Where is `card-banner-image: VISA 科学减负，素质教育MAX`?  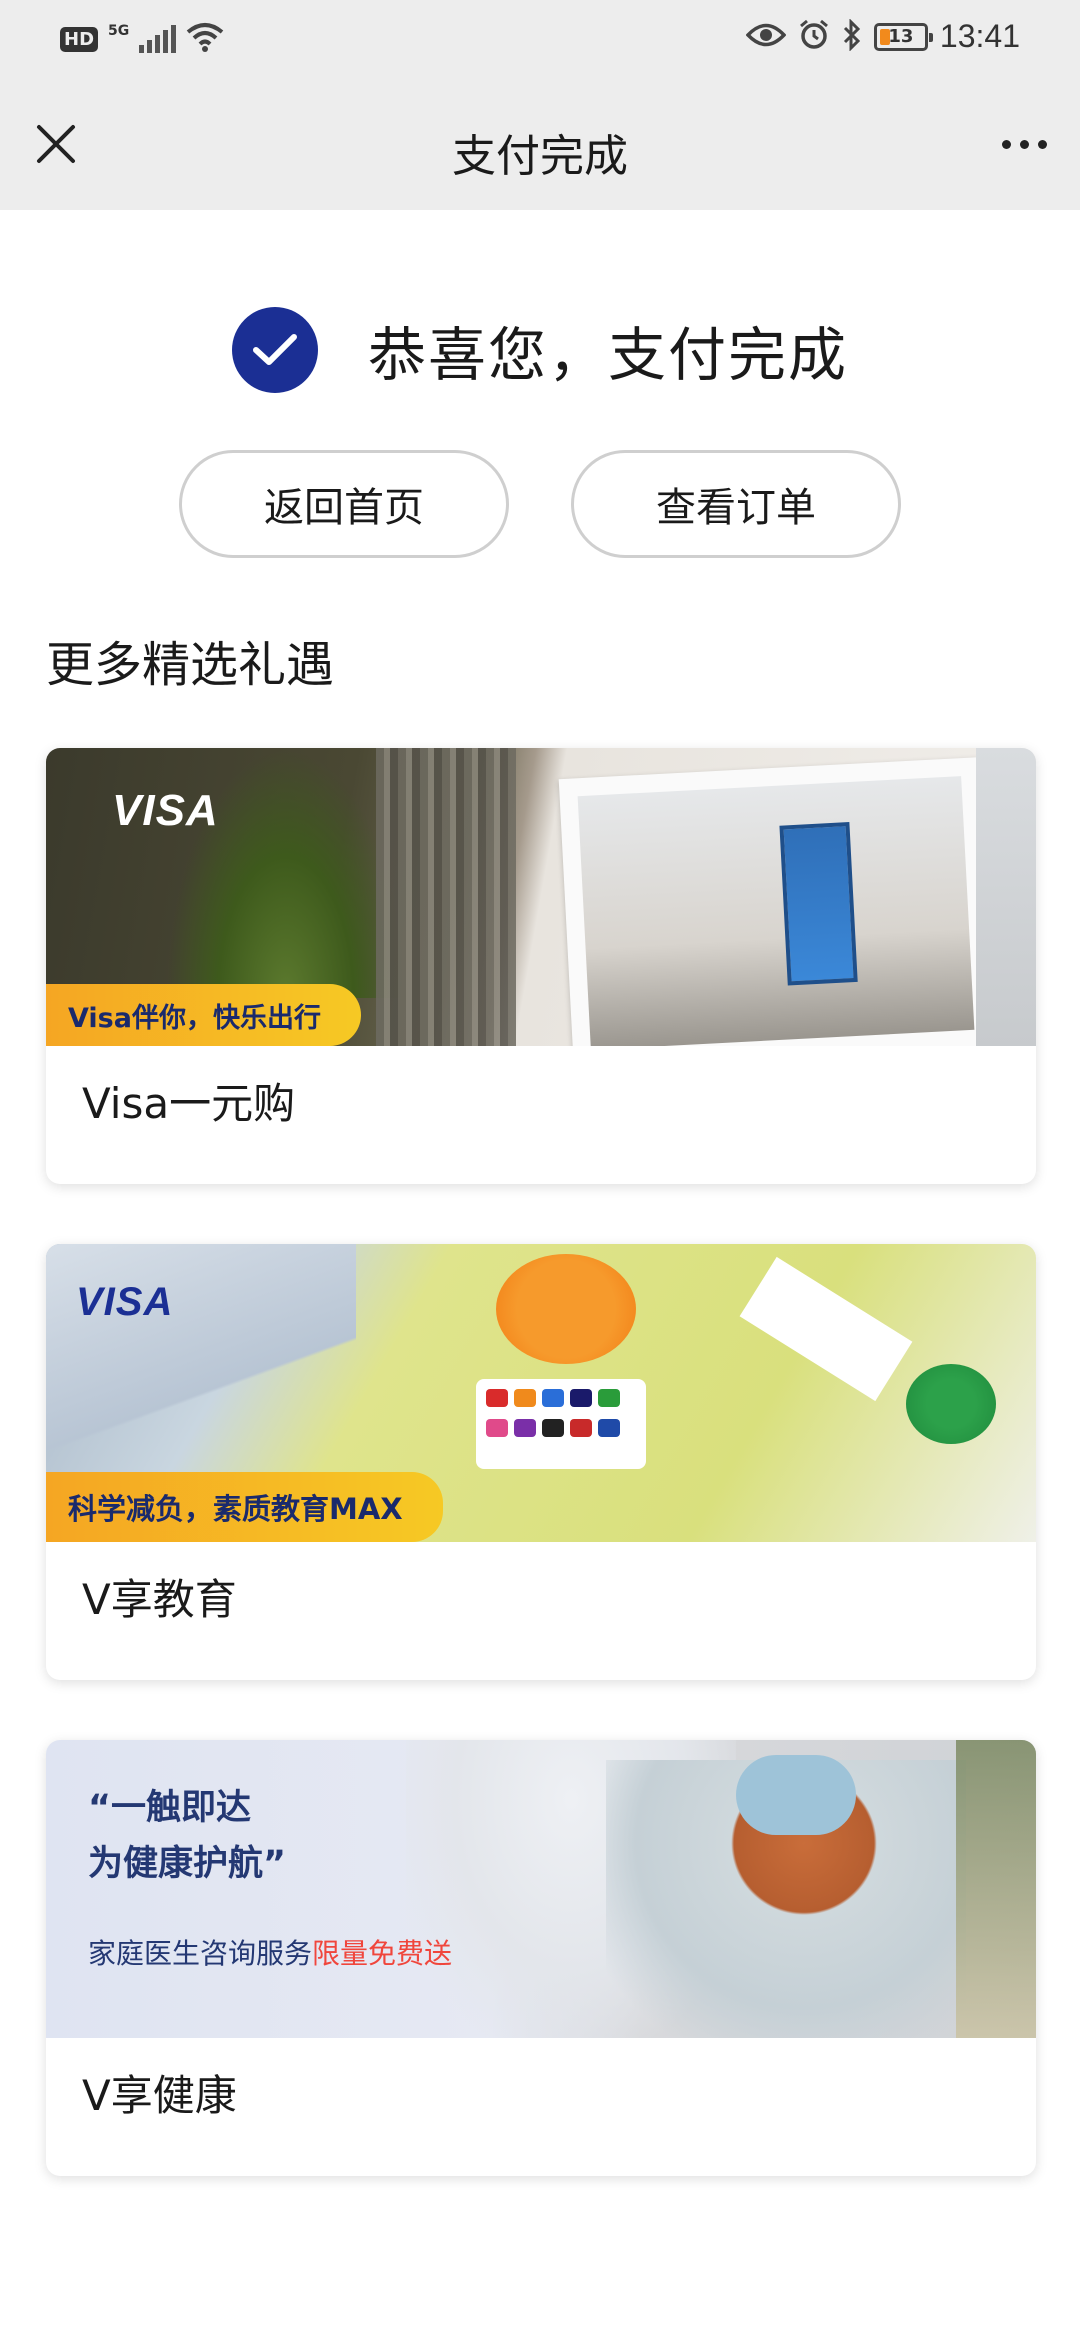
card-banner-image: VISA 科学减负，素质教育MAX is located at coordinates (541, 1393).